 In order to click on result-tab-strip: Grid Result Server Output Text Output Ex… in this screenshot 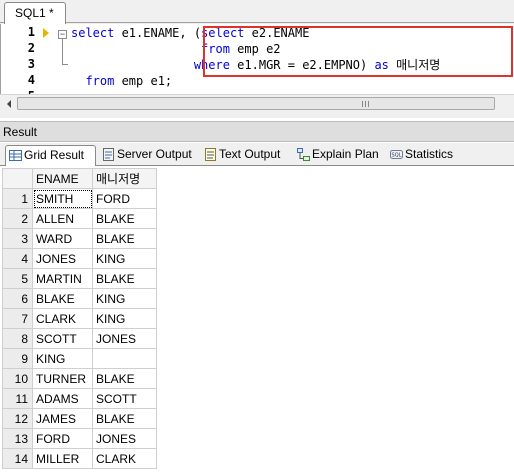, I will do `click(257, 155)`.